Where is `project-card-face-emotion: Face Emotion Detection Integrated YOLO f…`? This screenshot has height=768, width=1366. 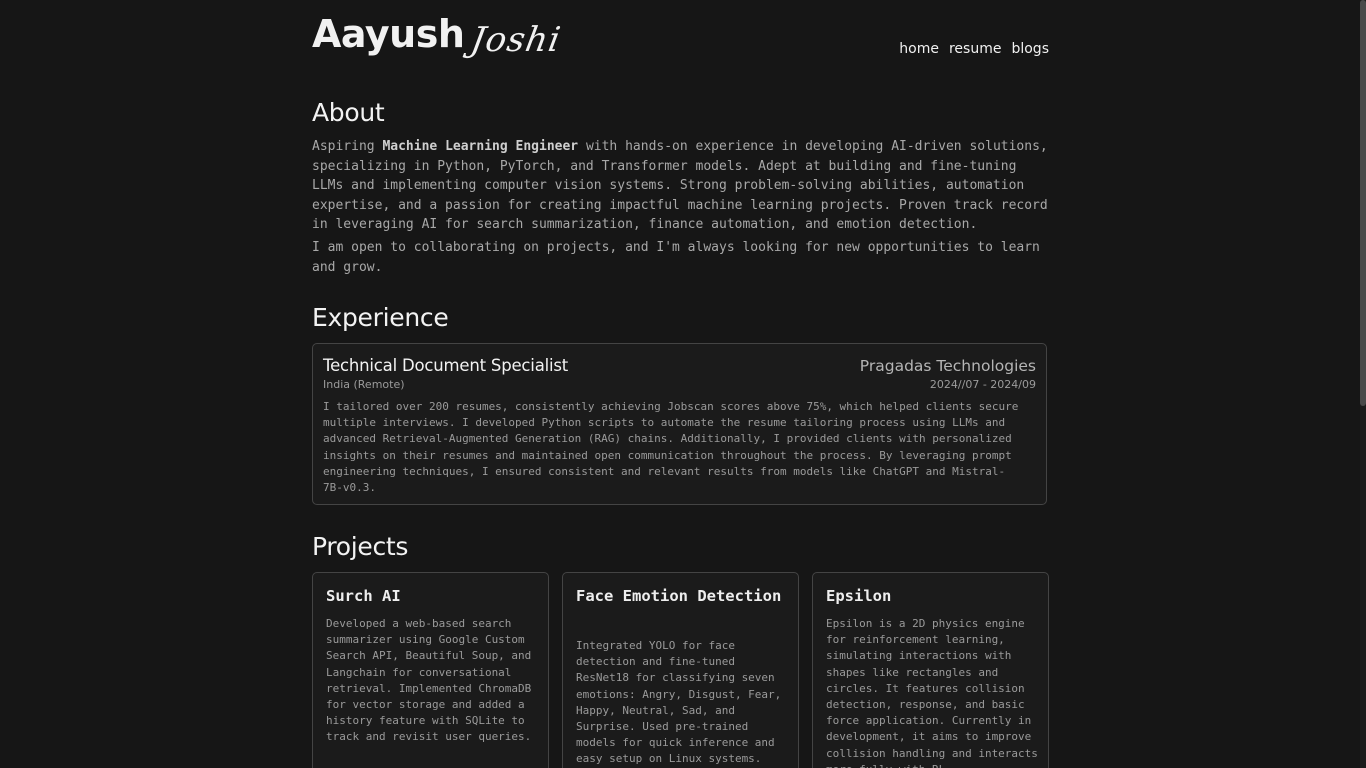 project-card-face-emotion: Face Emotion Detection Integrated YOLO f… is located at coordinates (680, 670).